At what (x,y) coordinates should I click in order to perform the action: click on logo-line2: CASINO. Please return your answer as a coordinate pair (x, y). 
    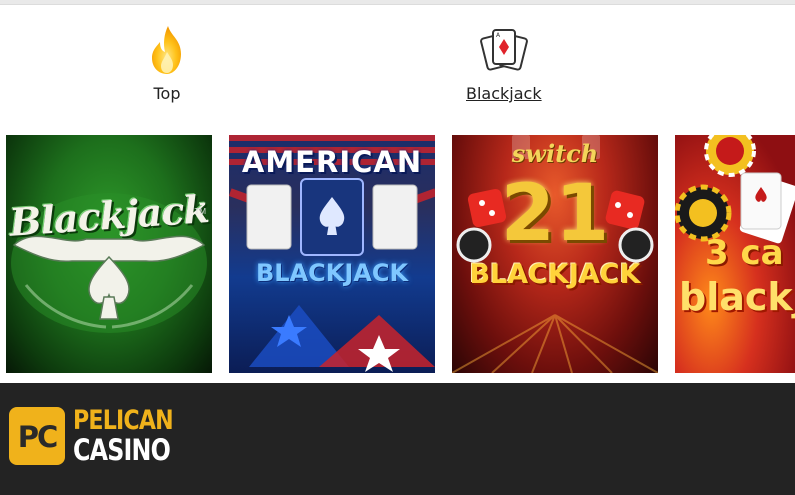
    Looking at the image, I should click on (122, 450).